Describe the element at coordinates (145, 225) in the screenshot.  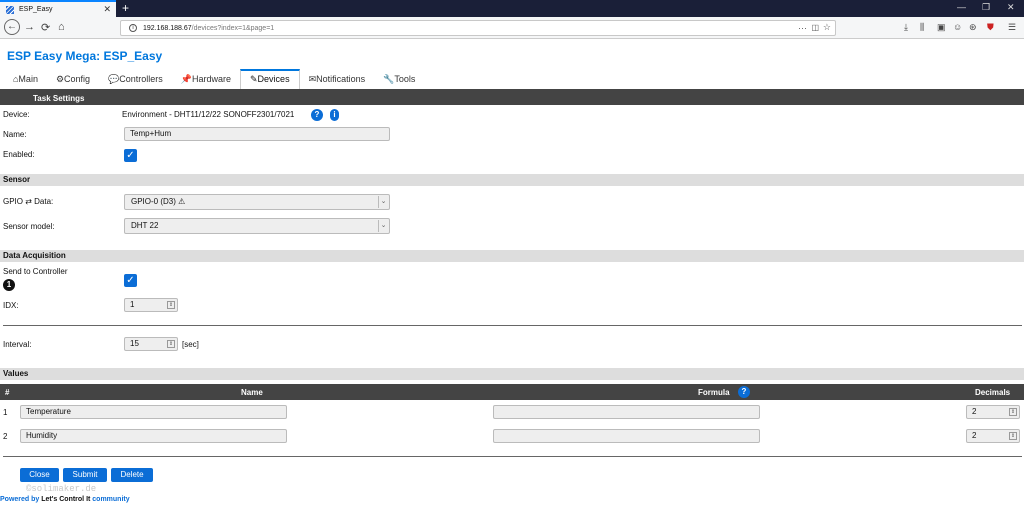
I see `sensor-model-value: DHT 22` at that location.